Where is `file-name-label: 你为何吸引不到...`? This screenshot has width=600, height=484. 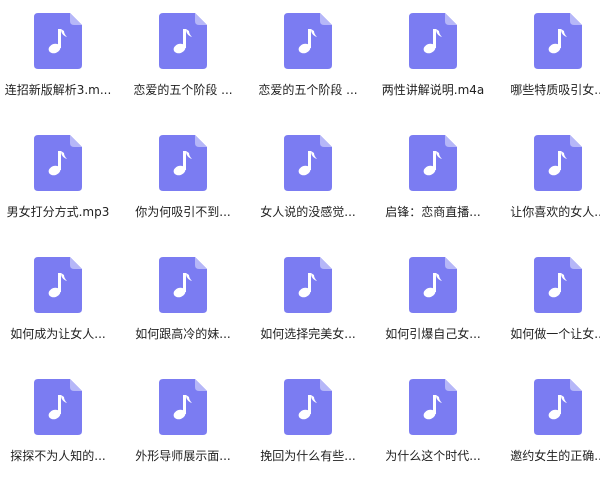 file-name-label: 你为何吸引不到... is located at coordinates (183, 212).